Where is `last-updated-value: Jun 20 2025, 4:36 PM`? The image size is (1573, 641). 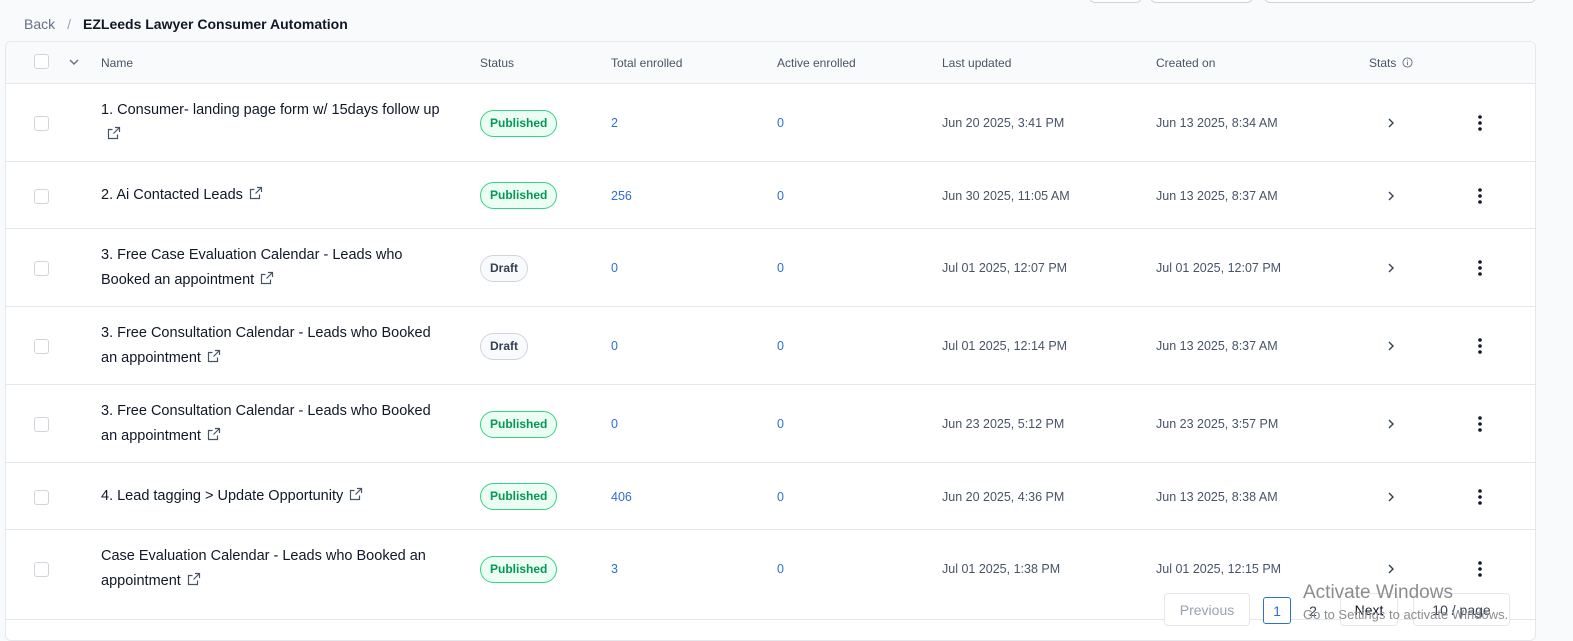 last-updated-value: Jun 20 2025, 4:36 PM is located at coordinates (1003, 496).